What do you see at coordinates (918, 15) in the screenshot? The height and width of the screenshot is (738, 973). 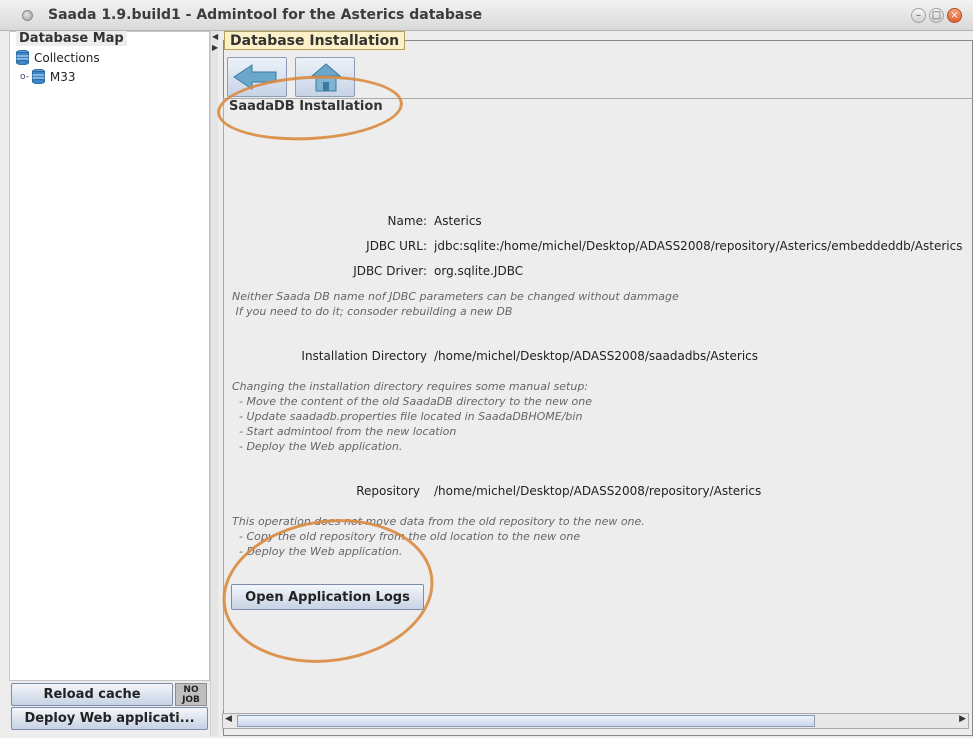 I see `minimize-icon: –` at bounding box center [918, 15].